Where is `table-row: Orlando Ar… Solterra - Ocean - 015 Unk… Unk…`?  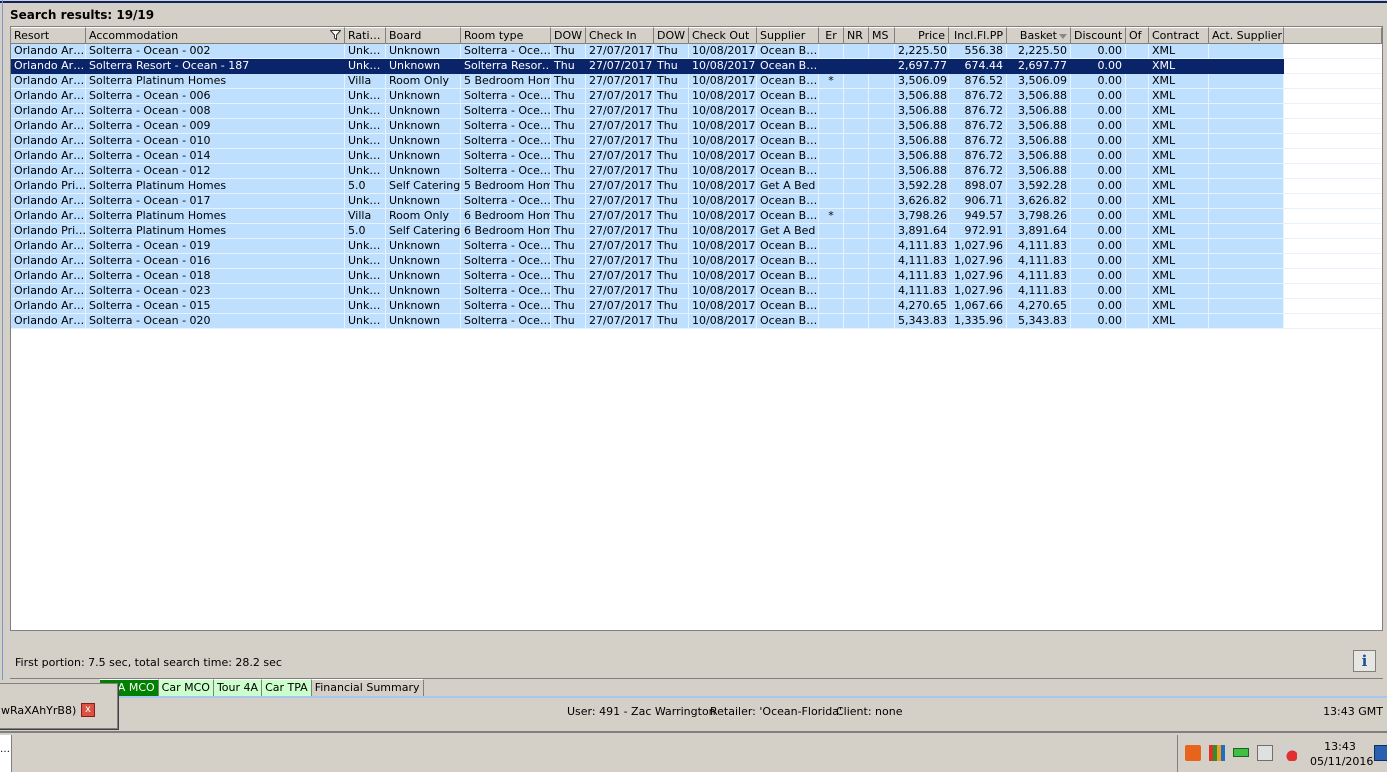 table-row: Orlando Ar… Solterra - Ocean - 015 Unk… Unk… is located at coordinates (696, 306).